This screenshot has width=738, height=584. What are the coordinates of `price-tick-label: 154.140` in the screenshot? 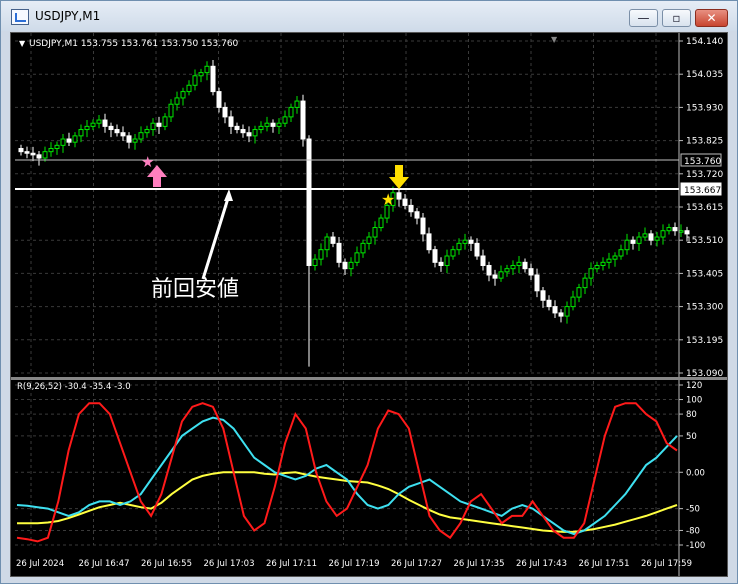 It's located at (704, 42).